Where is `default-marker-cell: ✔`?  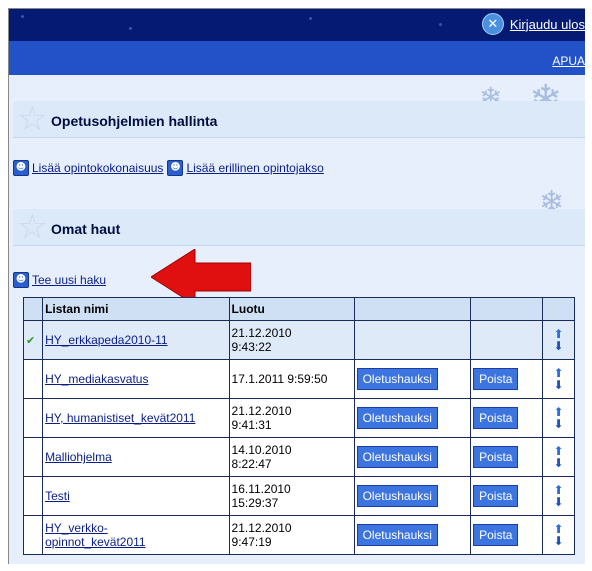
default-marker-cell: ✔ is located at coordinates (33, 340).